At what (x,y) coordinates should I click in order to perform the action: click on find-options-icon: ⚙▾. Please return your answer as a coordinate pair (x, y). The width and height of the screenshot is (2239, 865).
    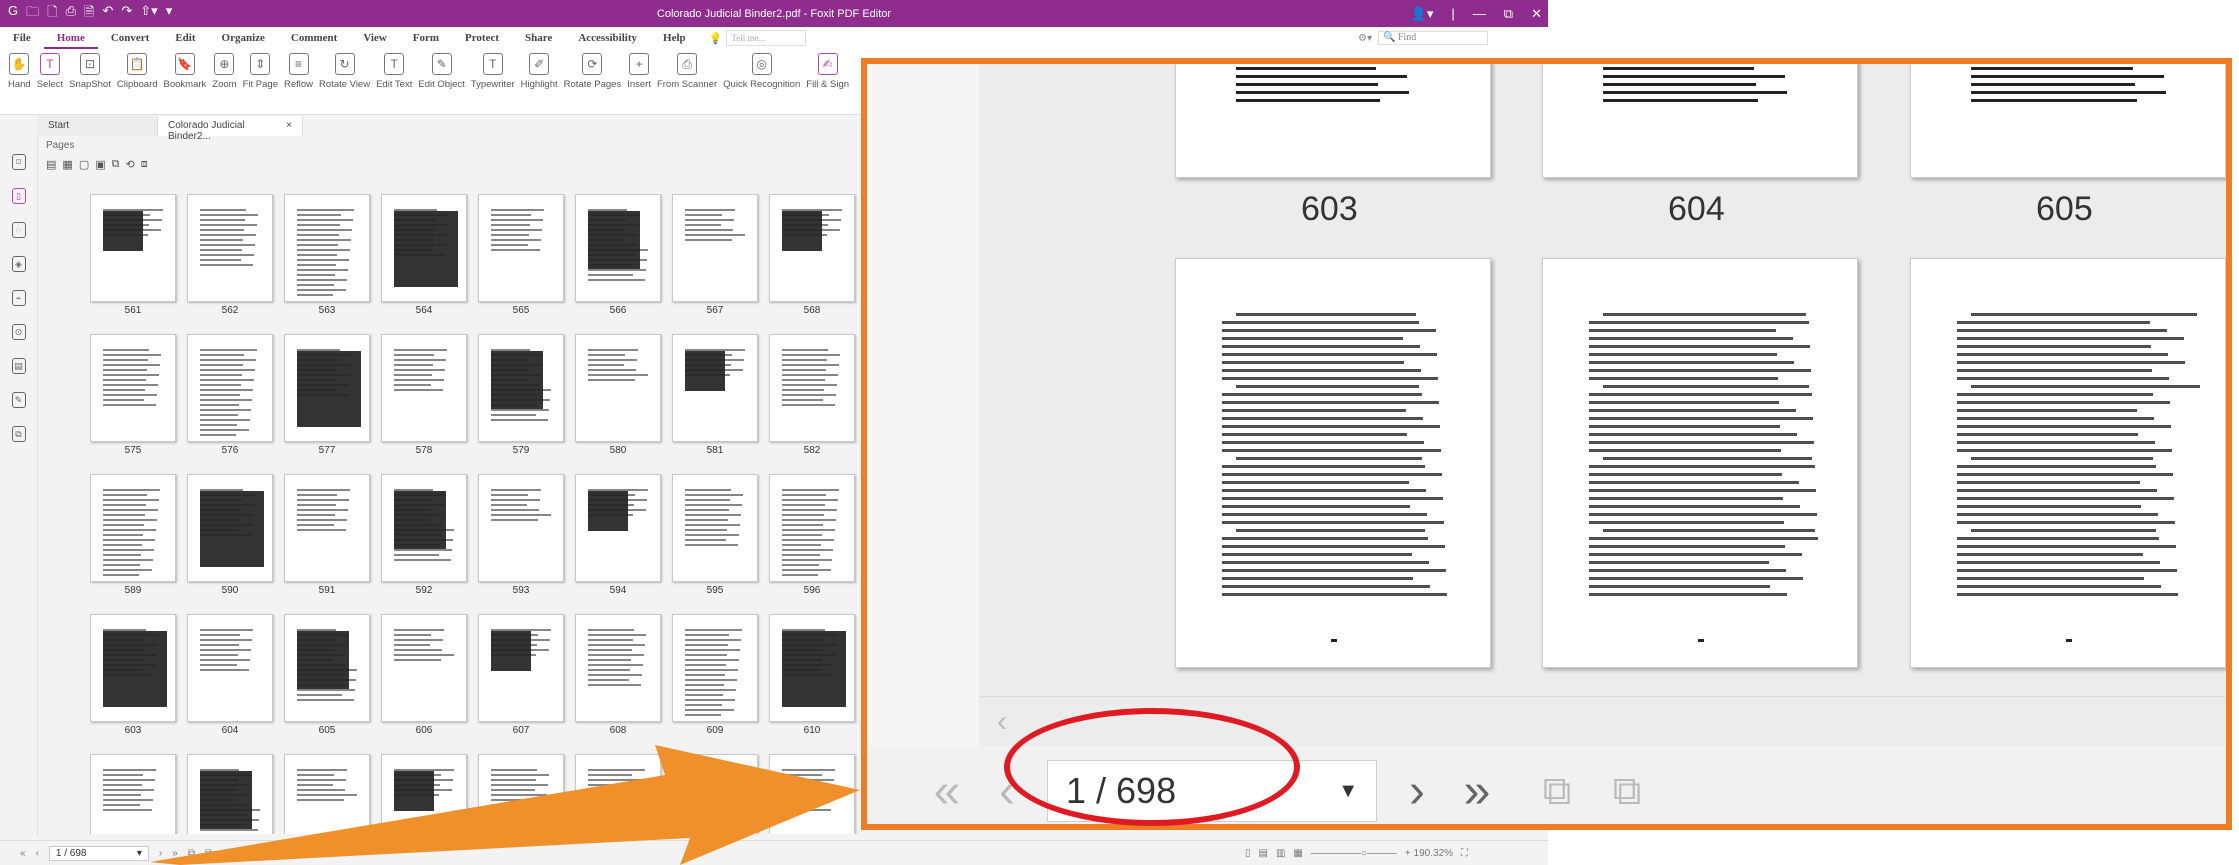
    Looking at the image, I should click on (1365, 38).